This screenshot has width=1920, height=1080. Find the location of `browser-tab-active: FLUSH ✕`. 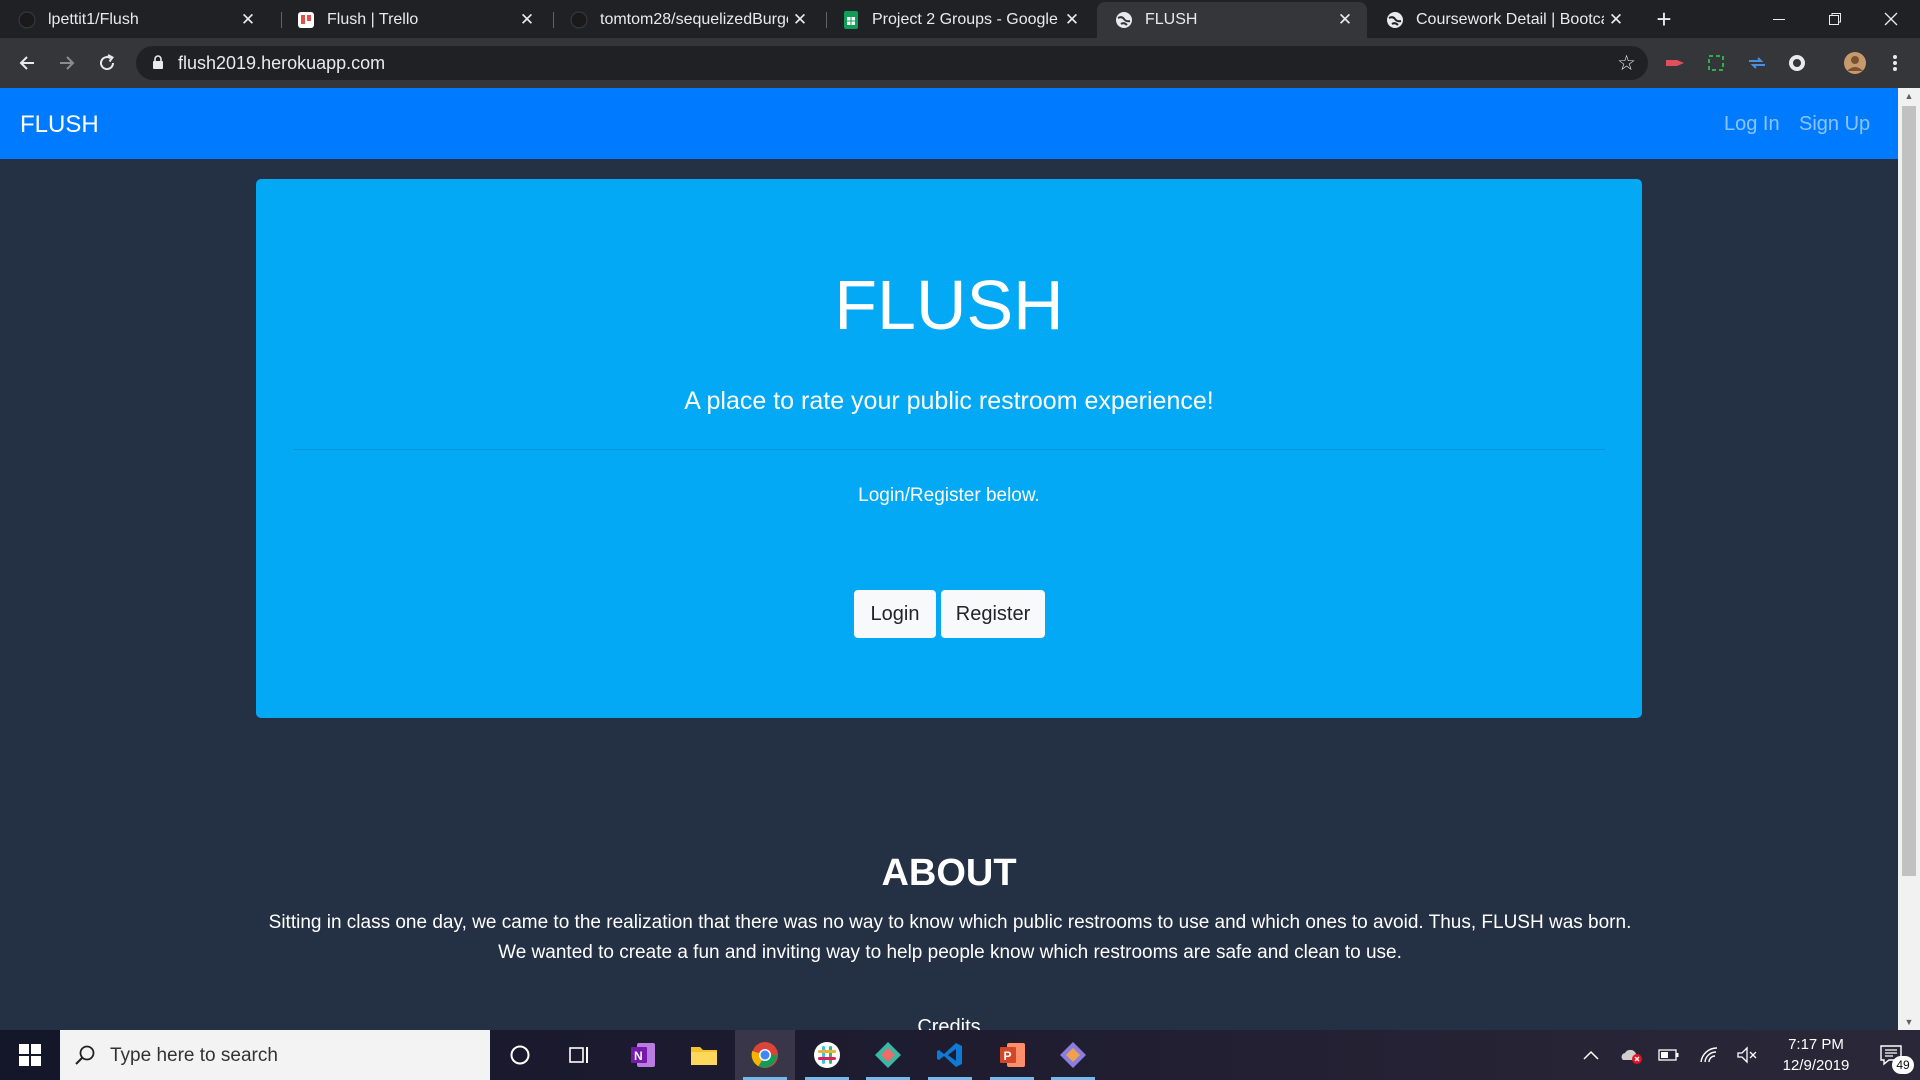

browser-tab-active: FLUSH ✕ is located at coordinates (1232, 20).